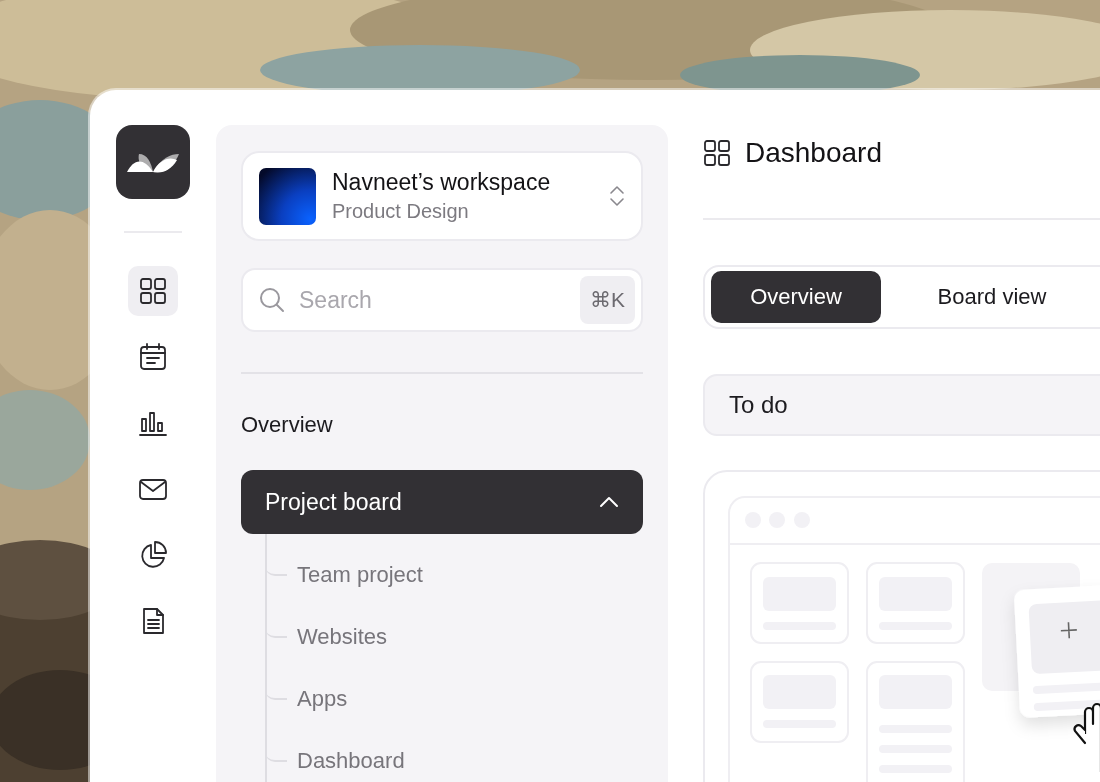  Describe the element at coordinates (442, 182) in the screenshot. I see `workspace-name: Navneet’s workspace` at that location.